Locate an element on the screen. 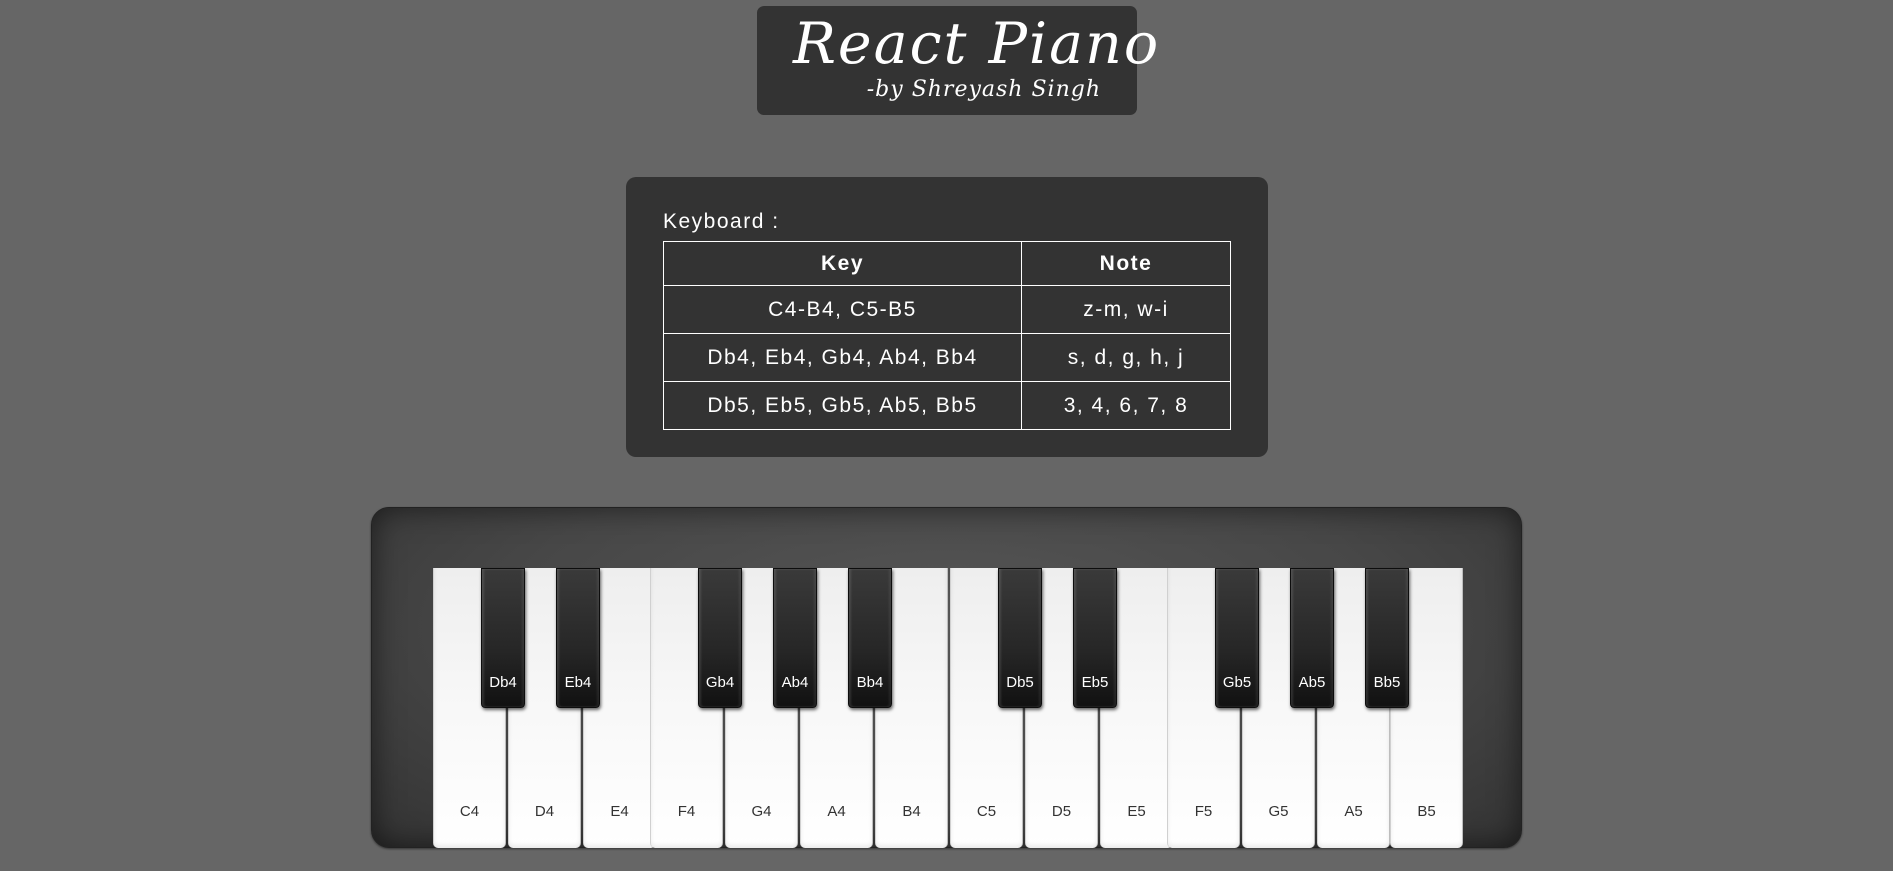 The image size is (1893, 871). black-key-eb5: Eb5 is located at coordinates (1095, 638).